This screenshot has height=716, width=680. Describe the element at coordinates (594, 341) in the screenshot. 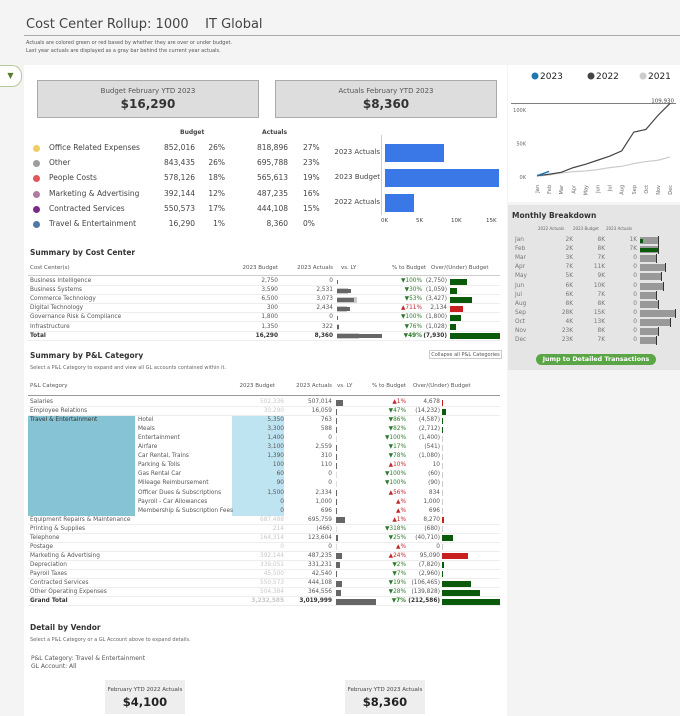

I see `month-row: Dec 23K 7K 0` at that location.